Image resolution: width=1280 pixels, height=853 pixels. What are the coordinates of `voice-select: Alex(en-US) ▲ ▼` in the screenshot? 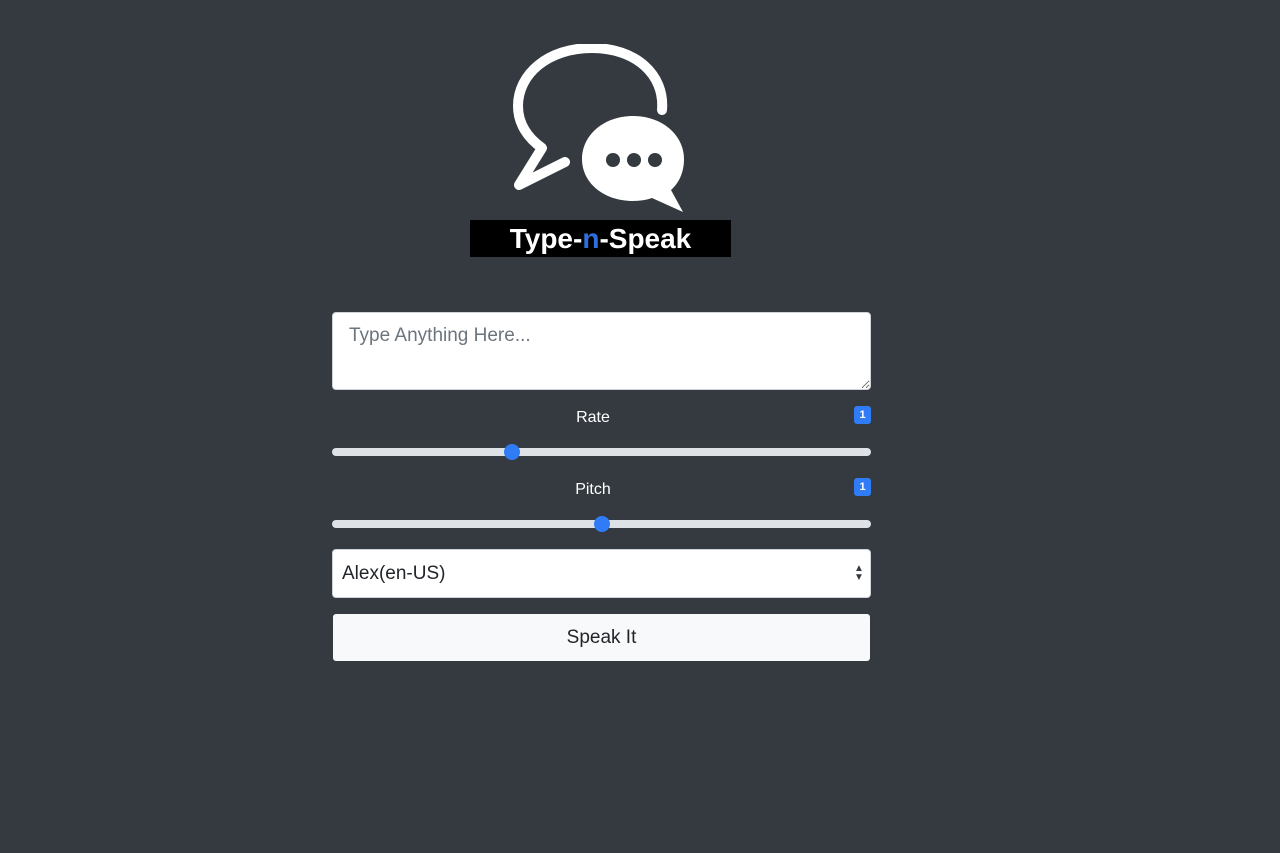 It's located at (601, 573).